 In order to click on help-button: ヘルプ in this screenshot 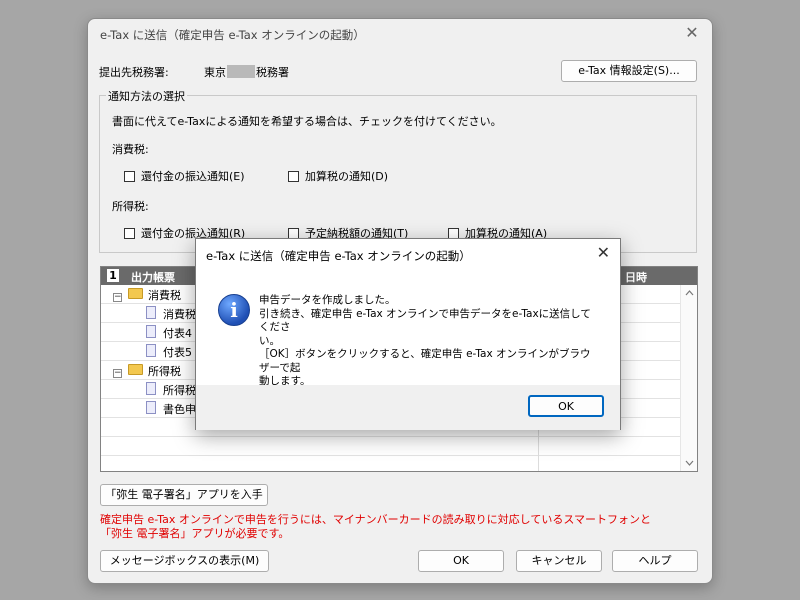, I will do `click(655, 561)`.